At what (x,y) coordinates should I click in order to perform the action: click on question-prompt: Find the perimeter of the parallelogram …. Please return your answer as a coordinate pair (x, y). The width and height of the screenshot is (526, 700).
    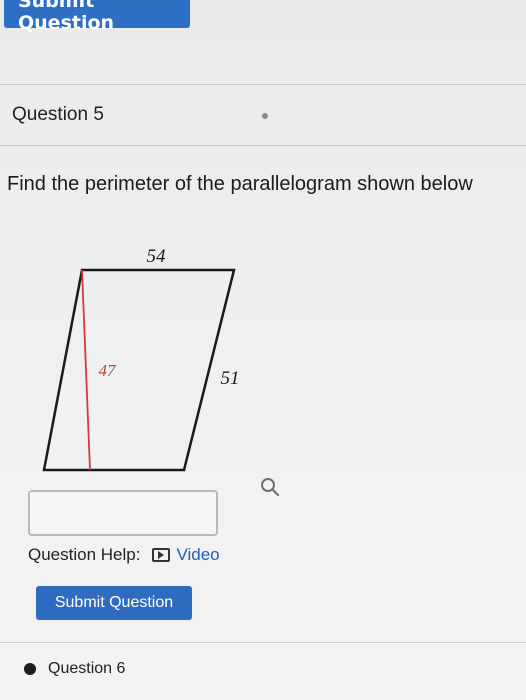
    Looking at the image, I should click on (240, 184).